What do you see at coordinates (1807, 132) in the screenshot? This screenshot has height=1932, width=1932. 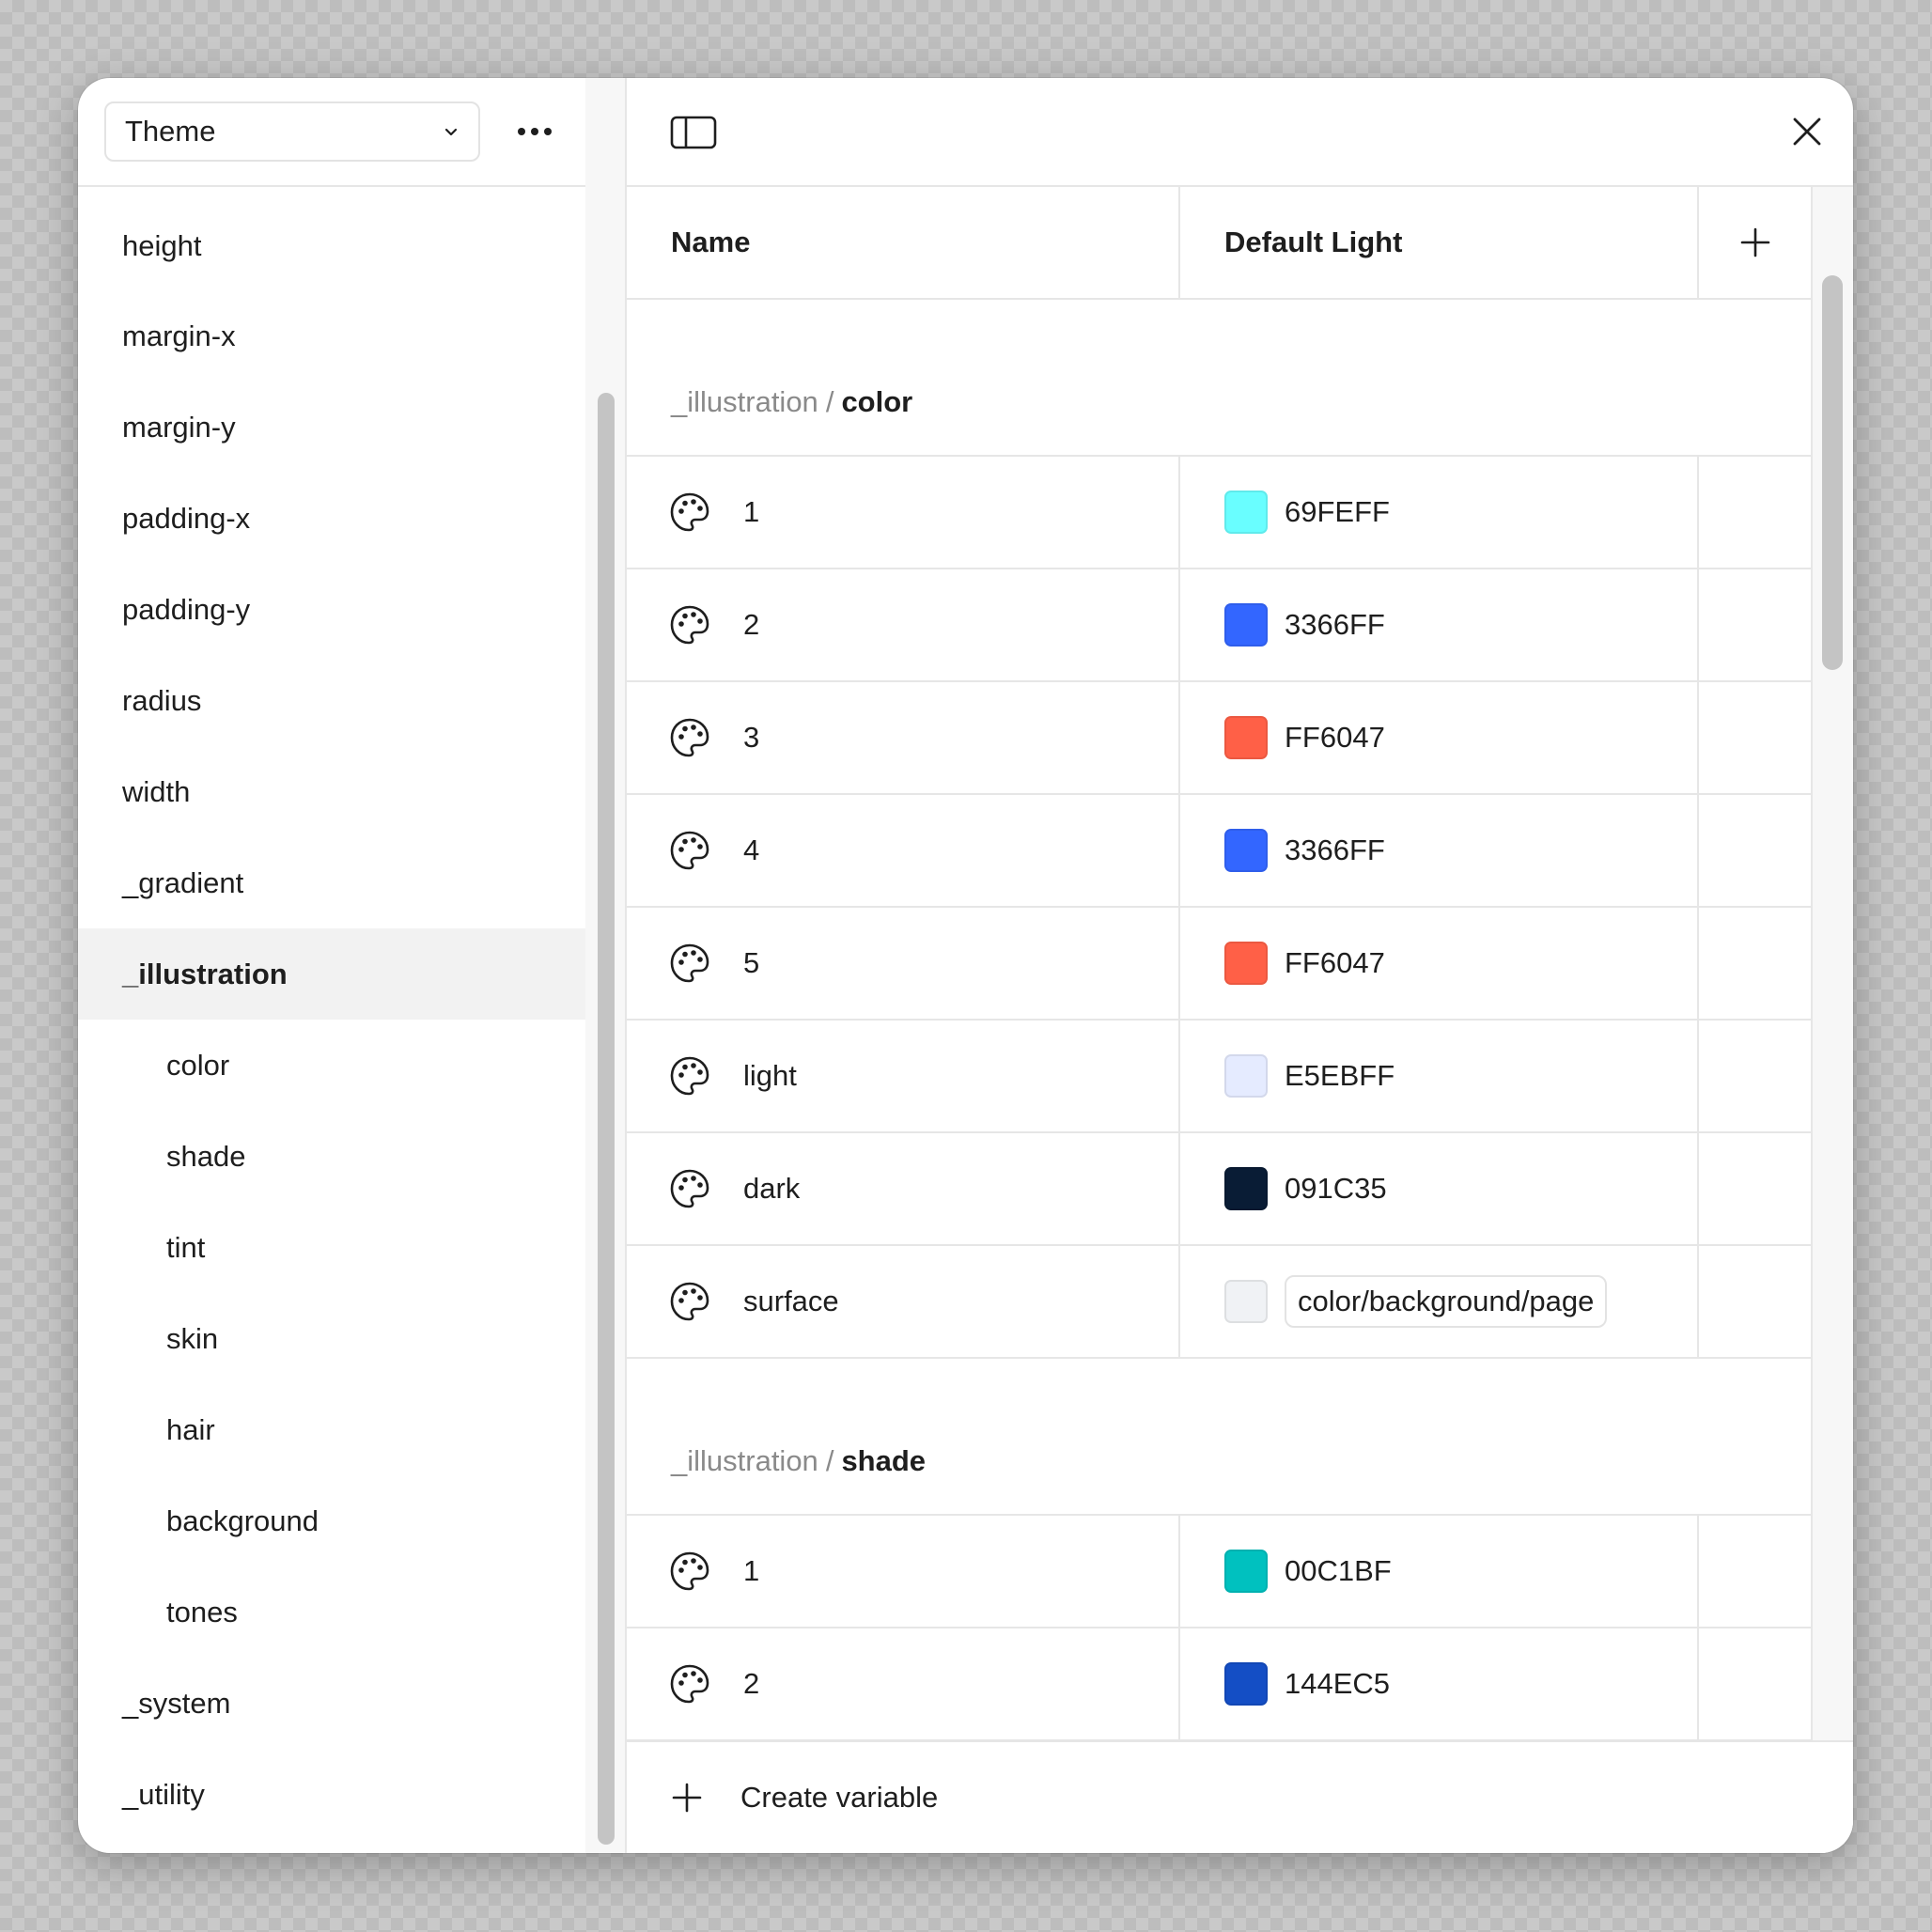 I see `close-icon` at bounding box center [1807, 132].